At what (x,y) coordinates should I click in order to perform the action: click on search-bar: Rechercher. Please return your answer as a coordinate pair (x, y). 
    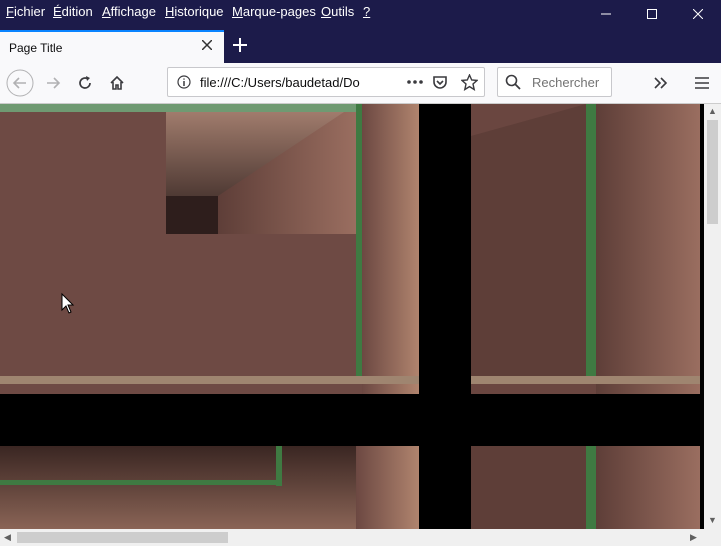
    Looking at the image, I should click on (554, 82).